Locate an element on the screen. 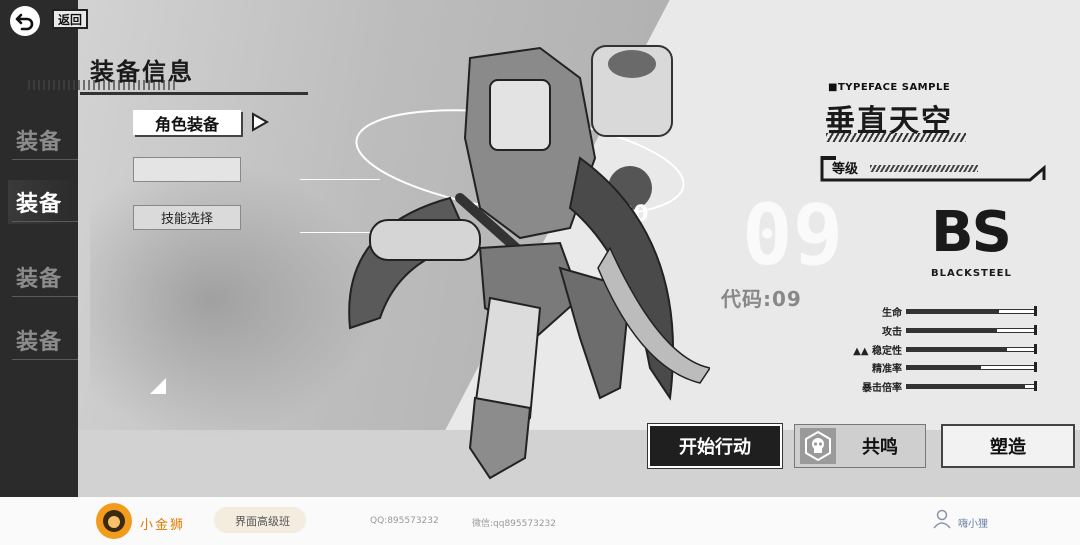  wechat-contact: 微信:qq895573232 is located at coordinates (514, 524).